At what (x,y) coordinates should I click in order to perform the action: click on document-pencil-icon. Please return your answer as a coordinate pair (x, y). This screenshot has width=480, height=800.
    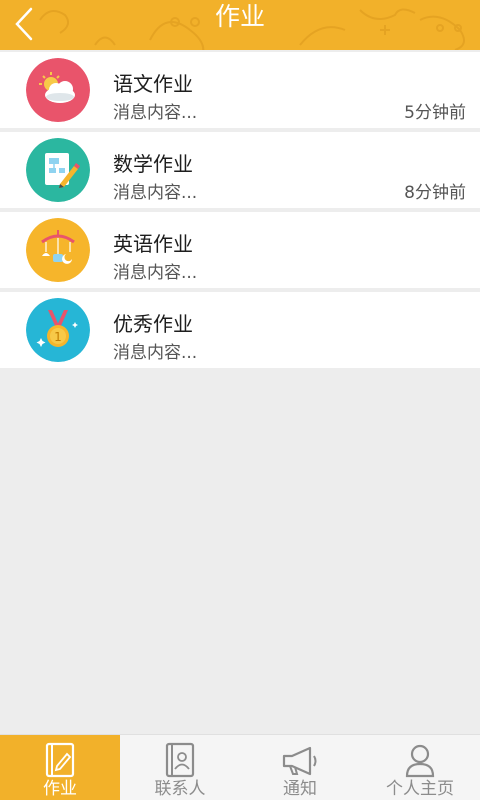
    Looking at the image, I should click on (58, 170).